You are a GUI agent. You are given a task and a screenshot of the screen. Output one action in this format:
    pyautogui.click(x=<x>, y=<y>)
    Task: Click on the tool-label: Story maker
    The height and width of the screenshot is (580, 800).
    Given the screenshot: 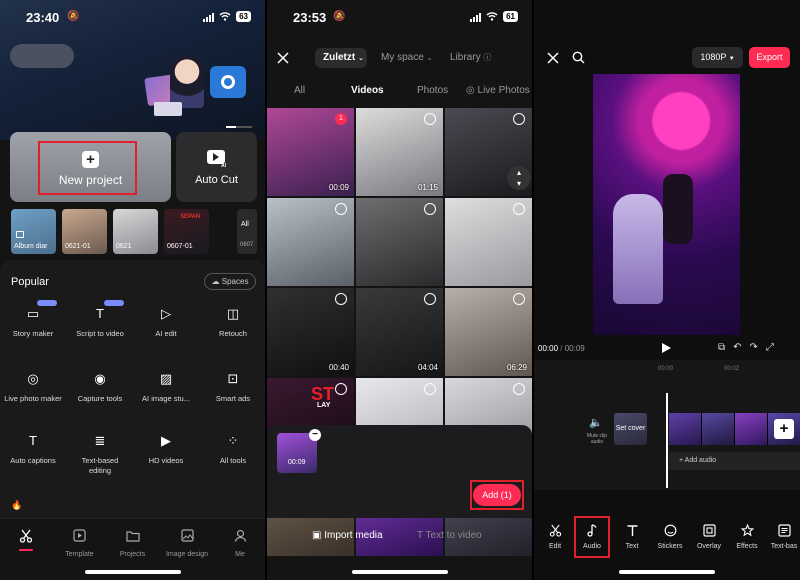 What is the action you would take?
    pyautogui.click(x=33, y=333)
    